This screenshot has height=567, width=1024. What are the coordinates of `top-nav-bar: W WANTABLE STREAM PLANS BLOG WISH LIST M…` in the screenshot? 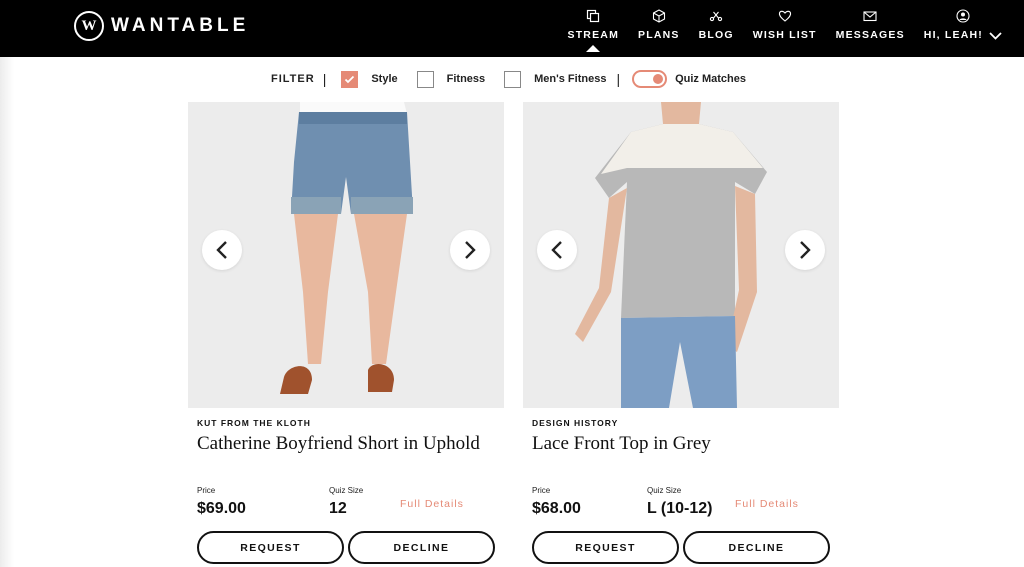 It's located at (512, 28).